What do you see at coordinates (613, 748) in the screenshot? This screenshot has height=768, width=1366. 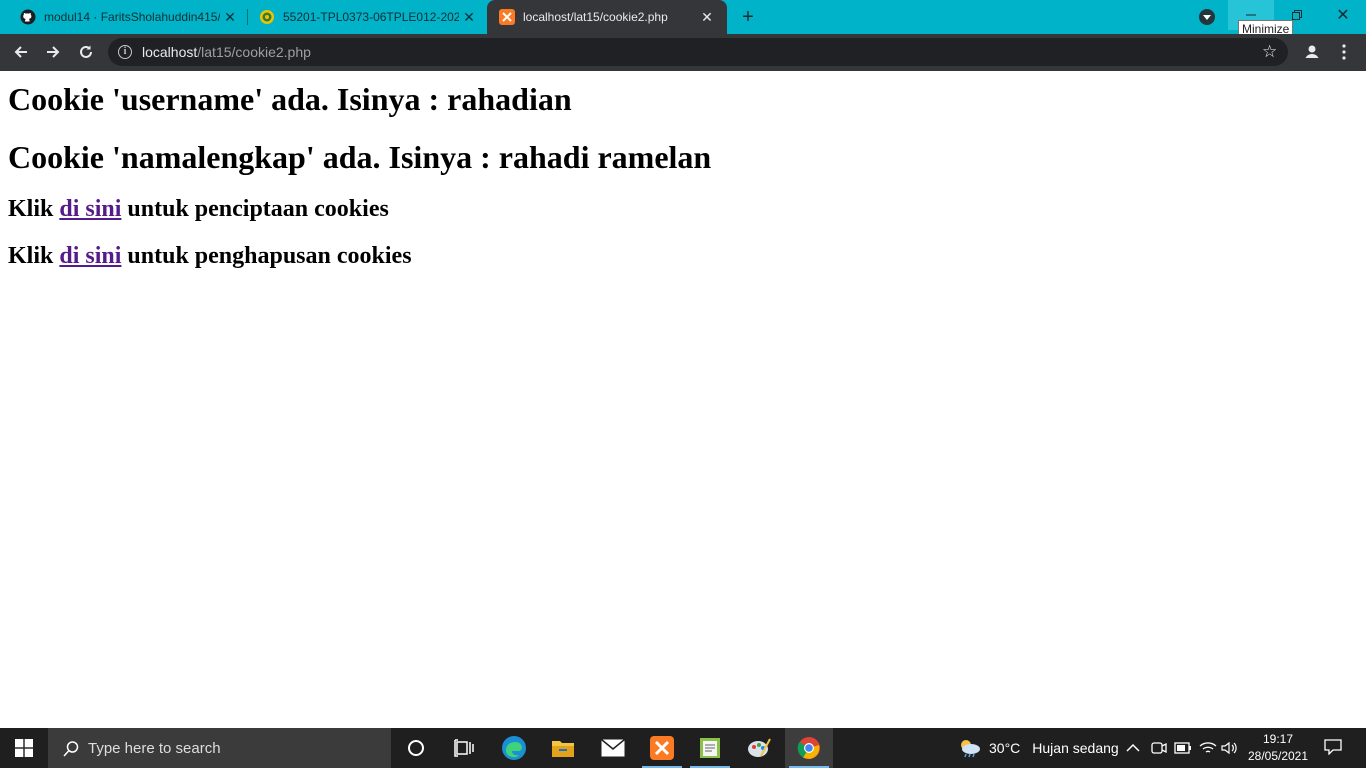 I see `mail-icon` at bounding box center [613, 748].